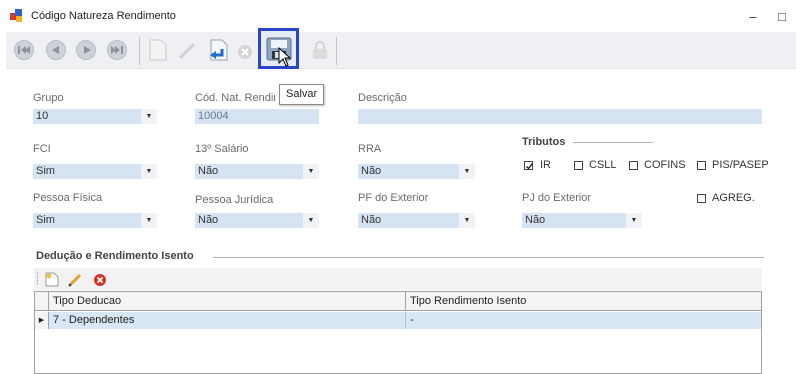  Describe the element at coordinates (86, 50) in the screenshot. I see `next-record-button` at that location.